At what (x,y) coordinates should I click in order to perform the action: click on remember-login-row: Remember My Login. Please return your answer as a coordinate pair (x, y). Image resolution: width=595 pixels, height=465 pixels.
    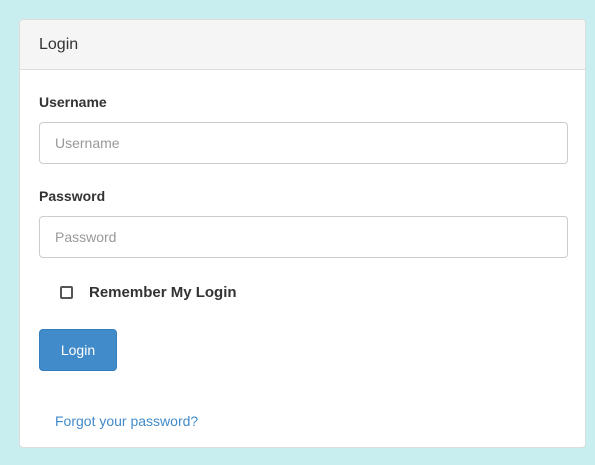
    Looking at the image, I should click on (148, 292).